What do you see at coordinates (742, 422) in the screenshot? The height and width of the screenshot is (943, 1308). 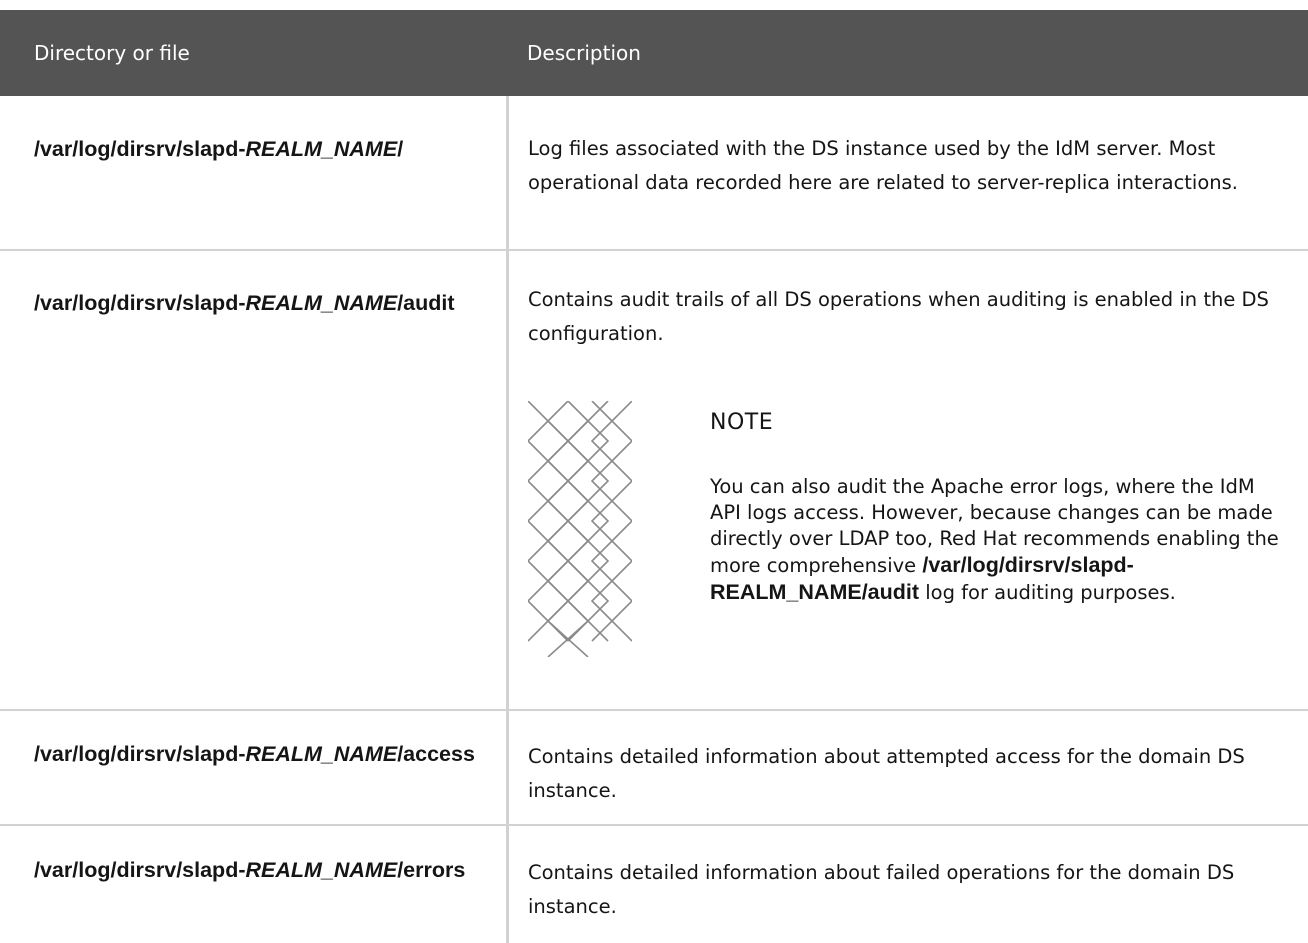 I see `note-title: NOTE` at bounding box center [742, 422].